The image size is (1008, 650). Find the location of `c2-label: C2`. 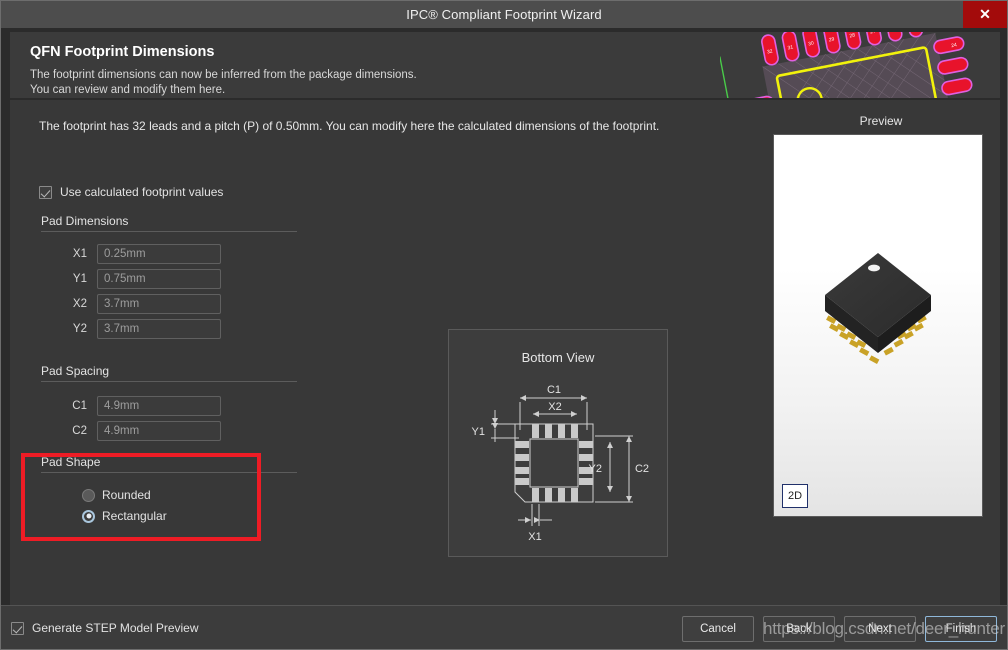

c2-label: C2 is located at coordinates (79, 431).